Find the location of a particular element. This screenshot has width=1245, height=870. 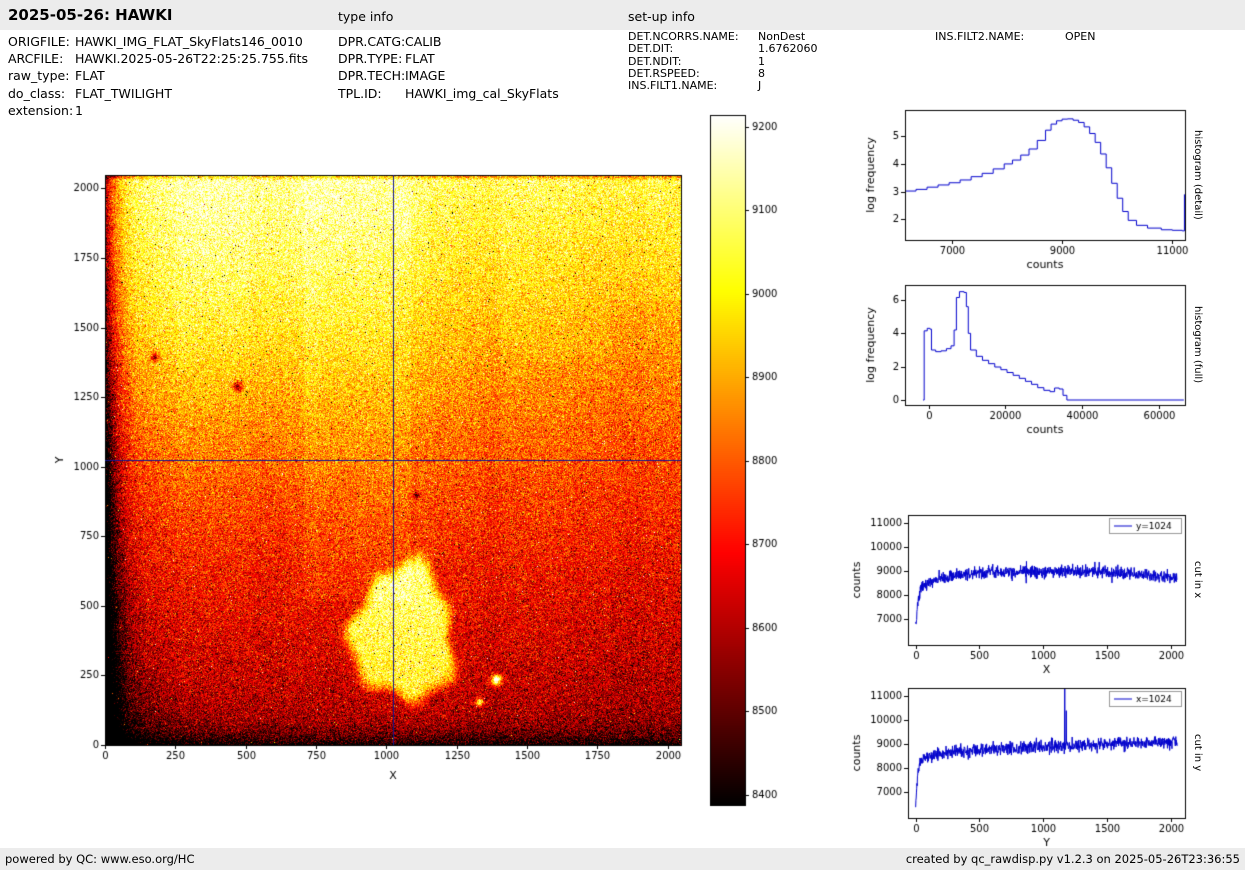

meta-value: IMAGE is located at coordinates (425, 76).